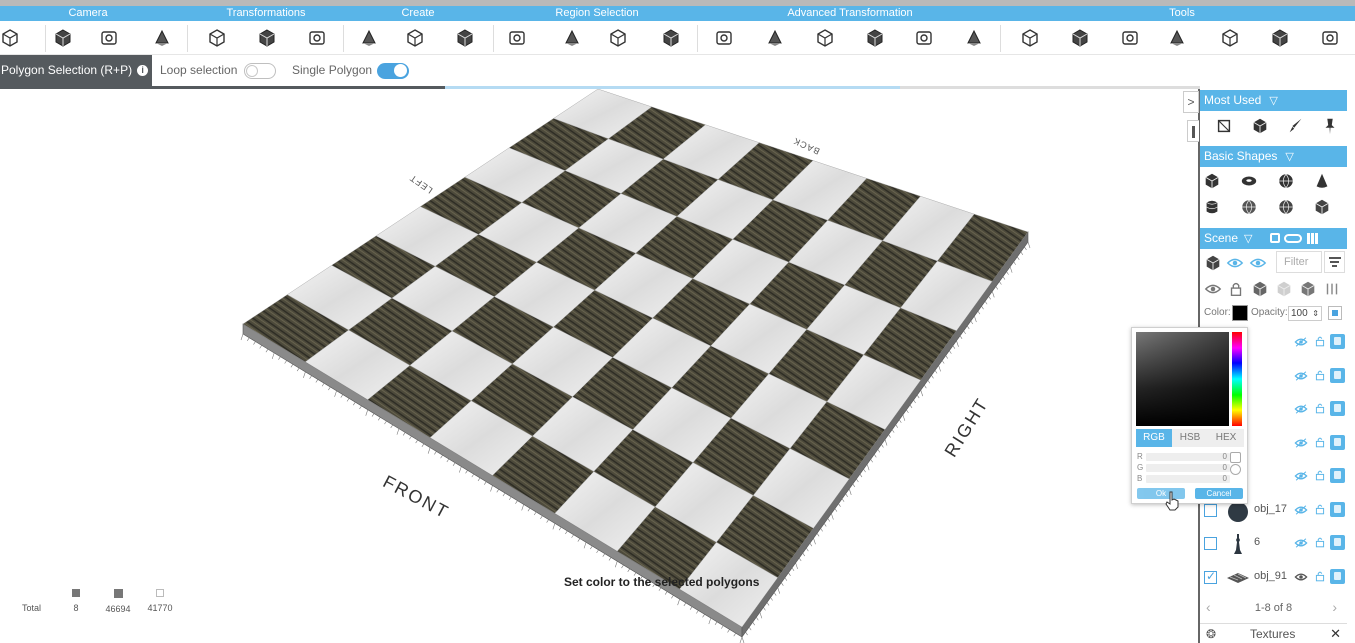  Describe the element at coordinates (1258, 263) in the screenshot. I see `show-all-icon` at that location.